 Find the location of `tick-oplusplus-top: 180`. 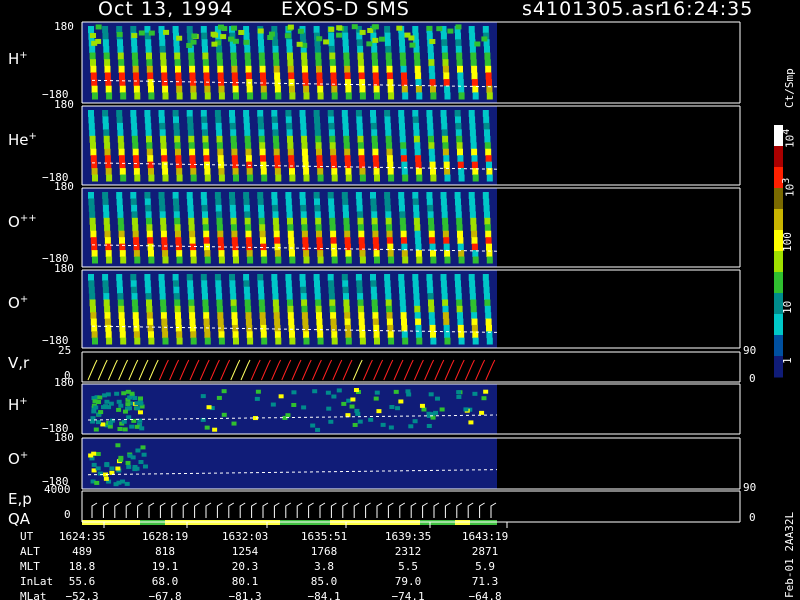

tick-oplusplus-top: 180 is located at coordinates (64, 186).